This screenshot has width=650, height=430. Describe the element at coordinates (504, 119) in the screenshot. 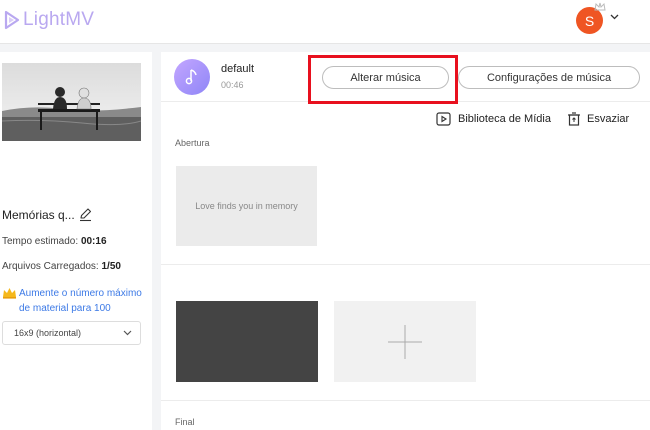

I see `media-library-label: Biblioteca de Mídia` at that location.